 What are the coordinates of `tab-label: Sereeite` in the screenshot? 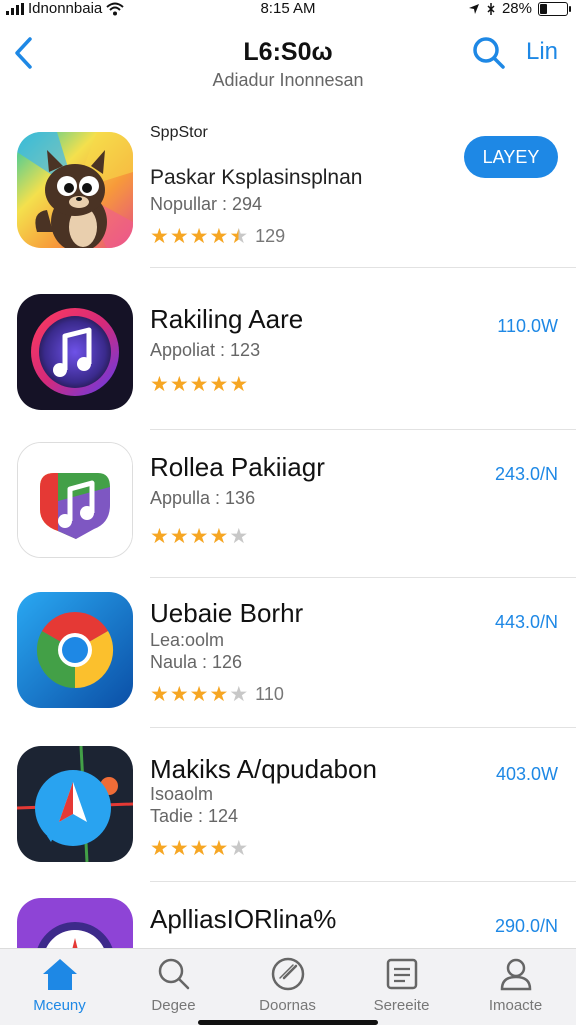 It's located at (401, 1005).